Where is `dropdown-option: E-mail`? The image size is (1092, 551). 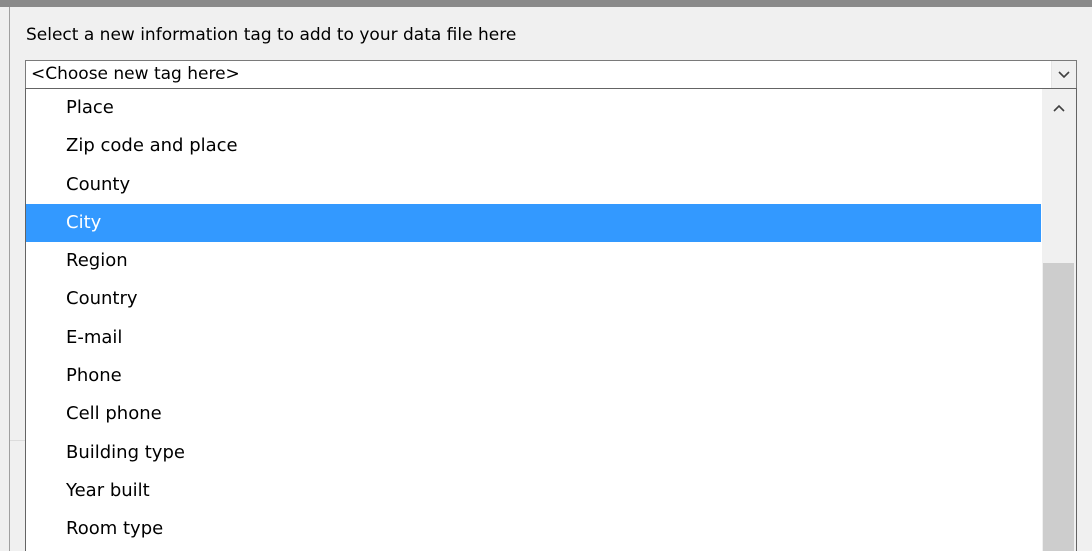 dropdown-option: E-mail is located at coordinates (533, 338).